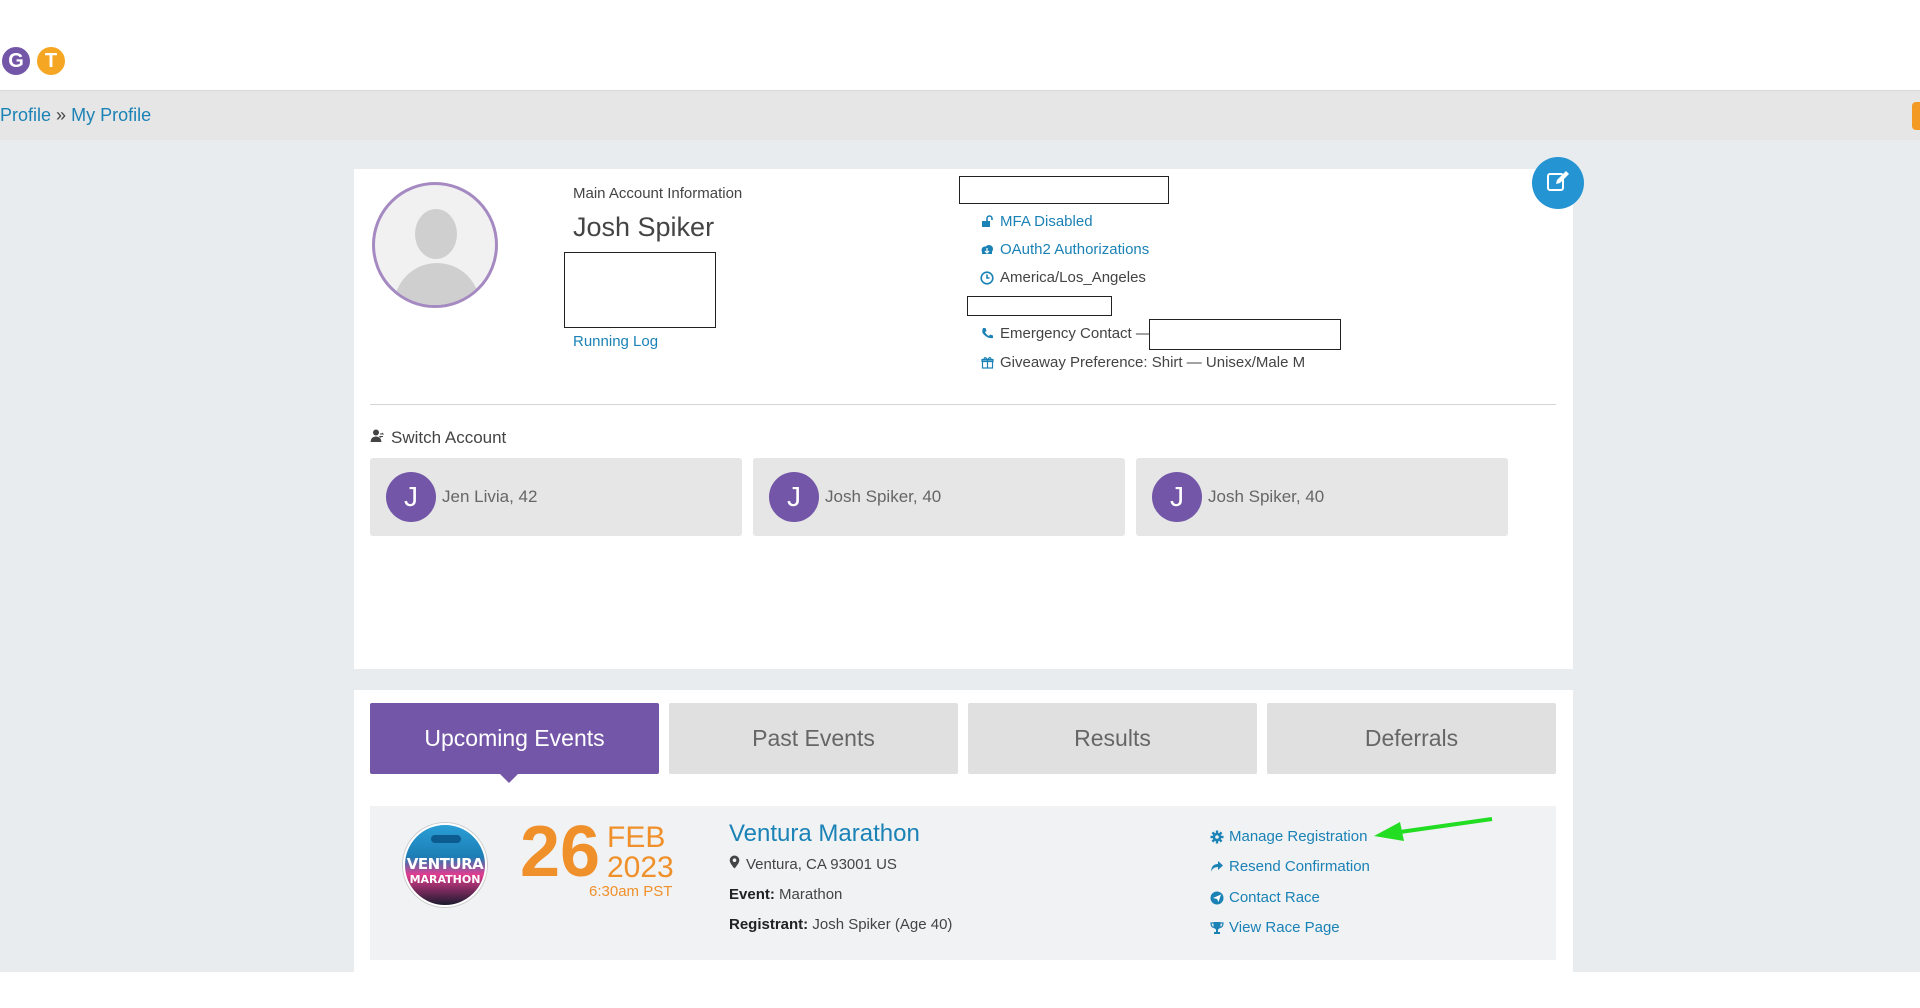  What do you see at coordinates (987, 250) in the screenshot?
I see `cloud-icon` at bounding box center [987, 250].